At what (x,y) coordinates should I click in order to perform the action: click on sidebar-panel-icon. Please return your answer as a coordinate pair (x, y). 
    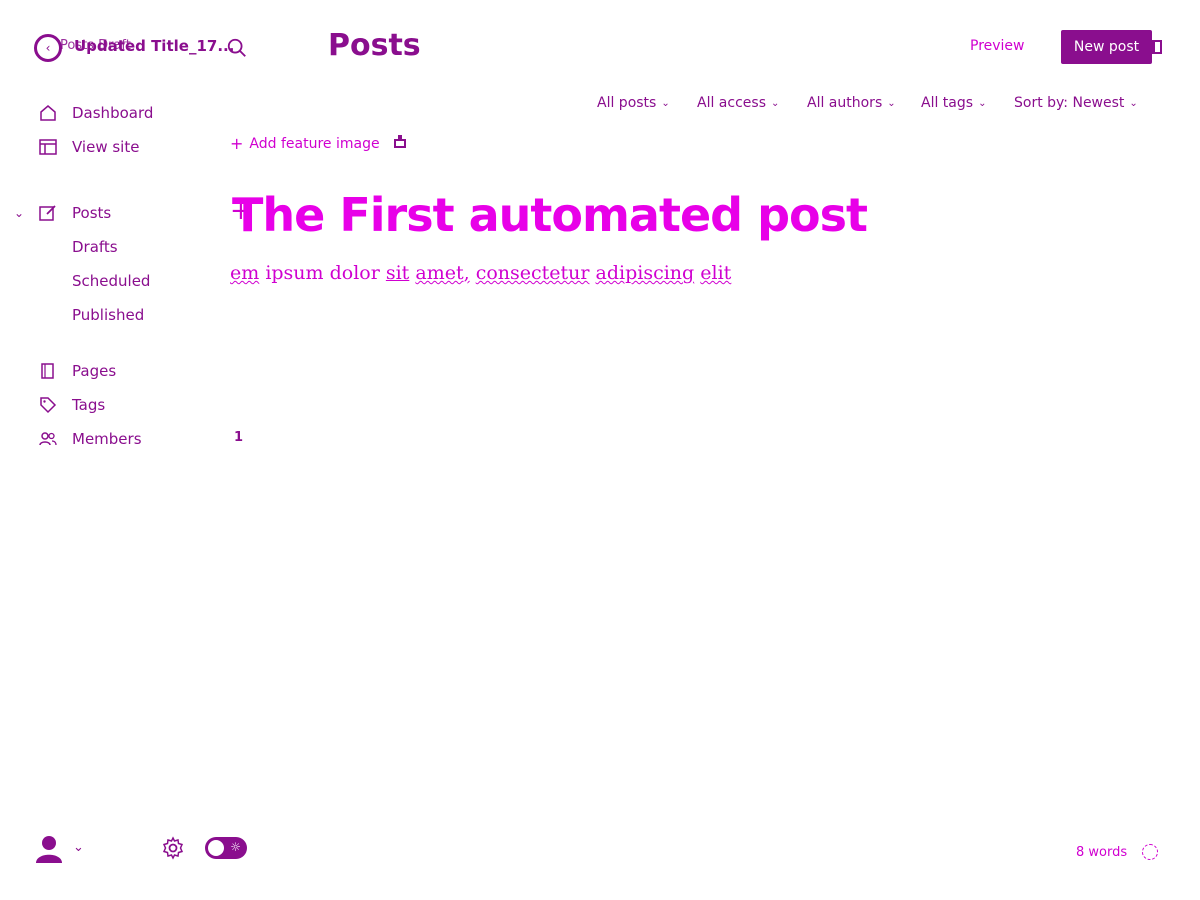
    Looking at the image, I should click on (1156, 47).